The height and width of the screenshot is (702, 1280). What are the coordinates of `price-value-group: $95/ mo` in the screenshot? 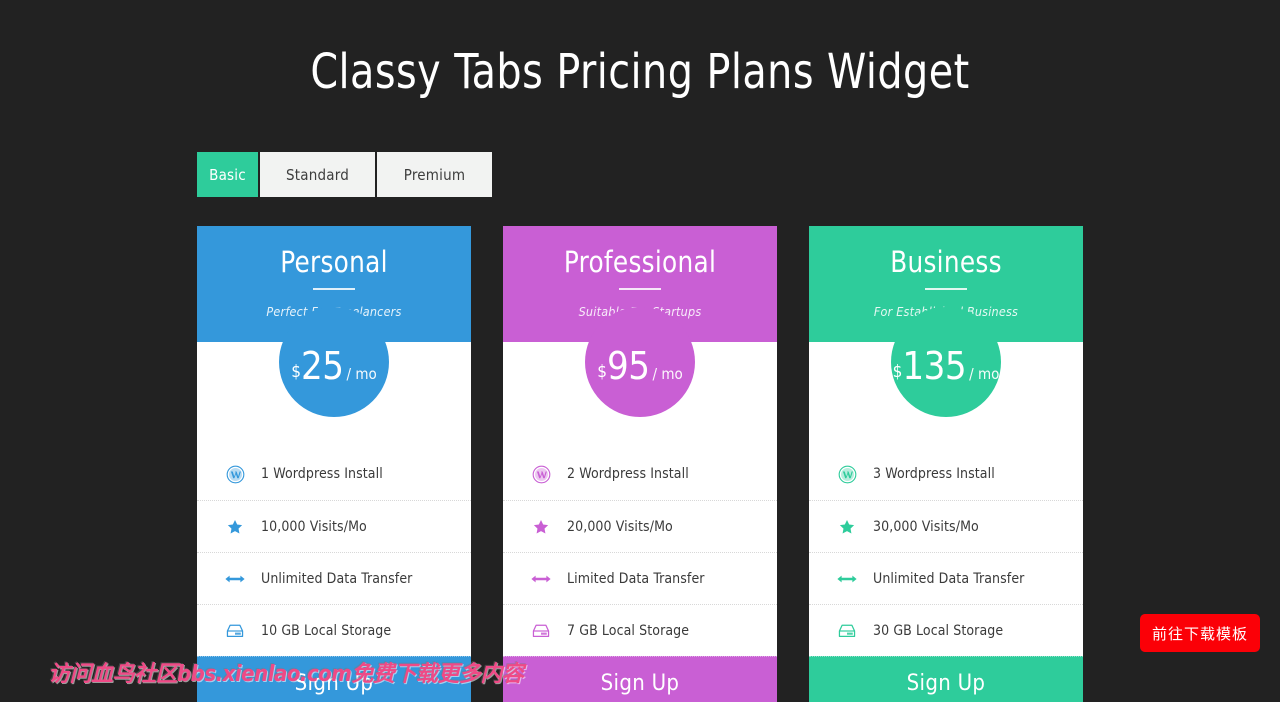 It's located at (639, 366).